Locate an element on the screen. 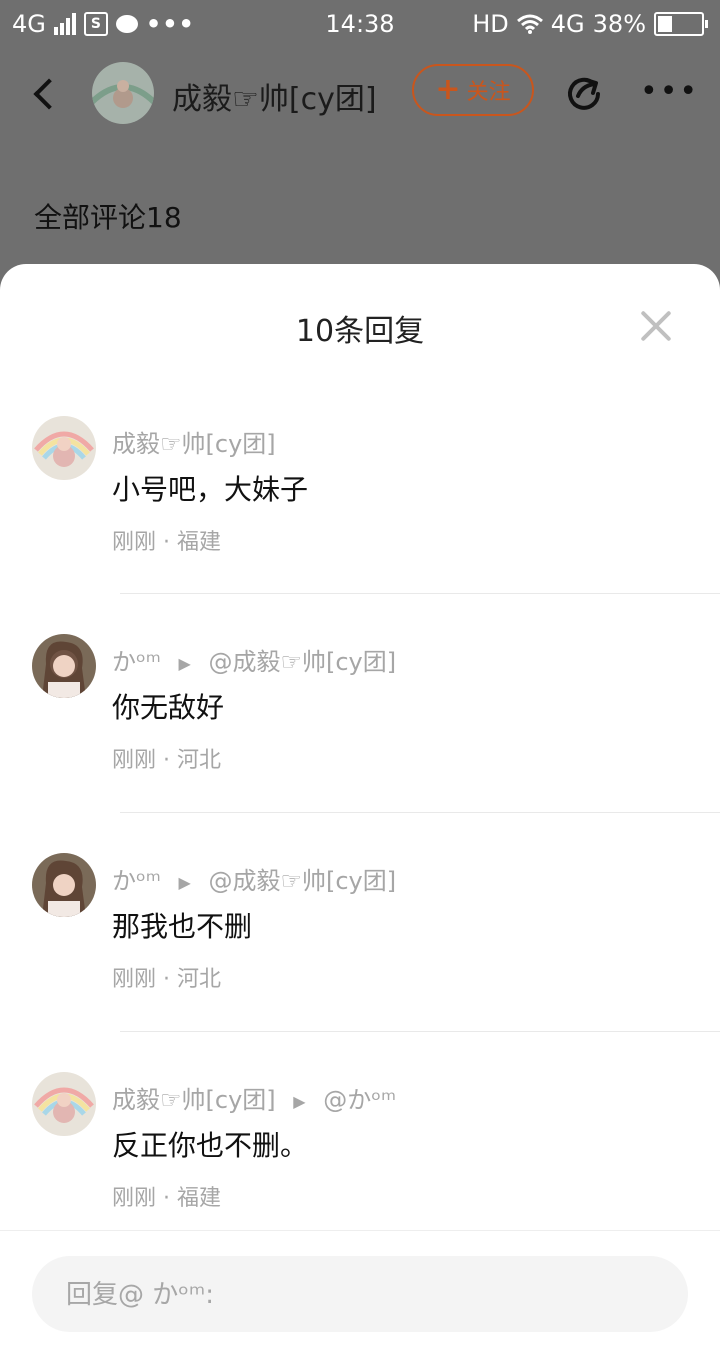 Image resolution: width=720 pixels, height=1356 pixels. reply-item: かᵒᵐ ▶ @成毅☞帅[cy团] 那我也不删 刚刚 · 河北 is located at coordinates (360, 938).